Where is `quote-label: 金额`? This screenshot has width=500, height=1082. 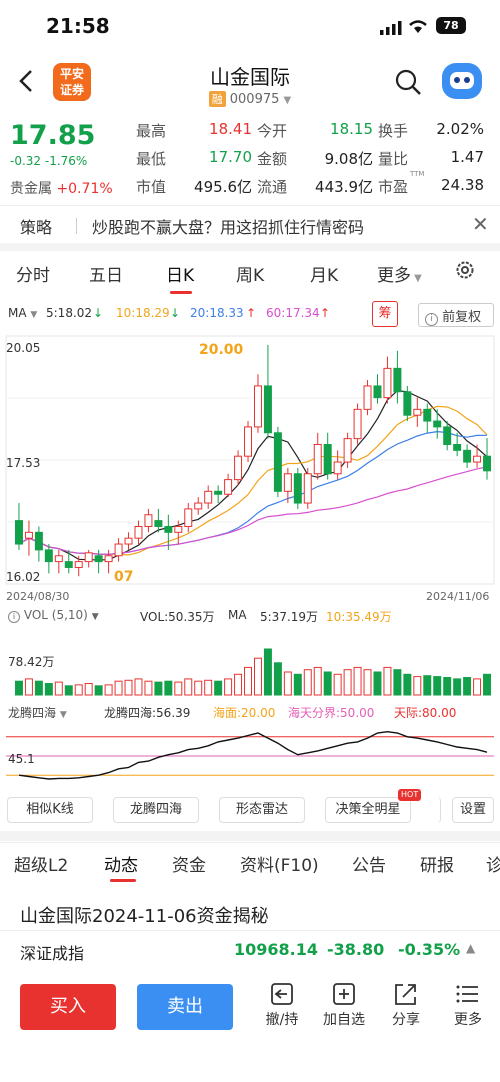 quote-label: 金额 is located at coordinates (272, 159).